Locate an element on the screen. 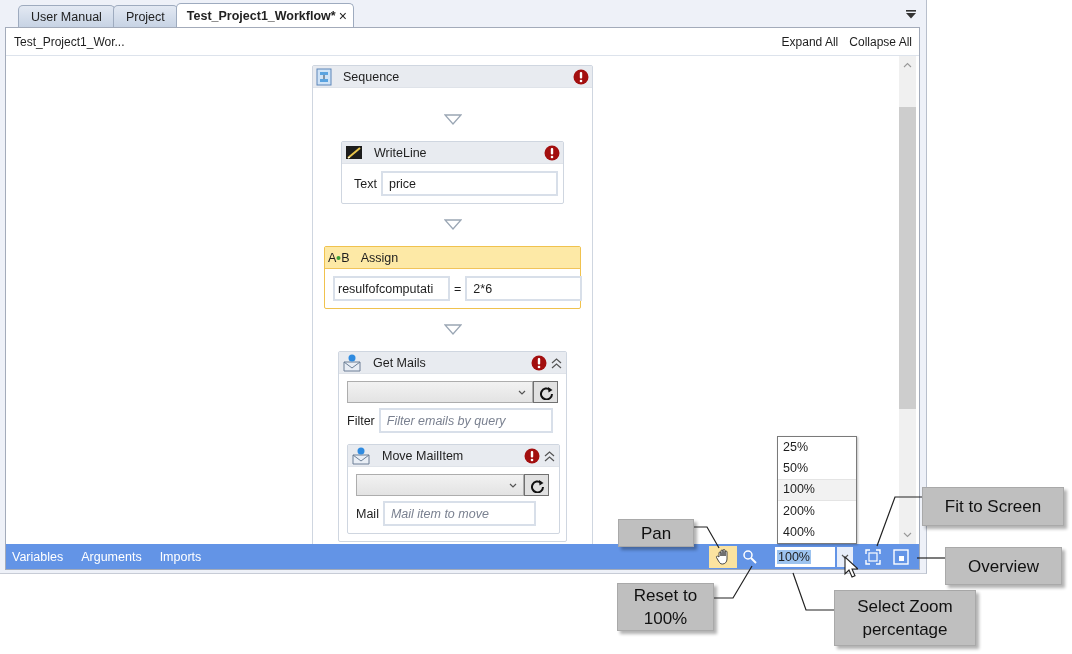 This screenshot has width=1072, height=654. activity-header: Sequence is located at coordinates (452, 77).